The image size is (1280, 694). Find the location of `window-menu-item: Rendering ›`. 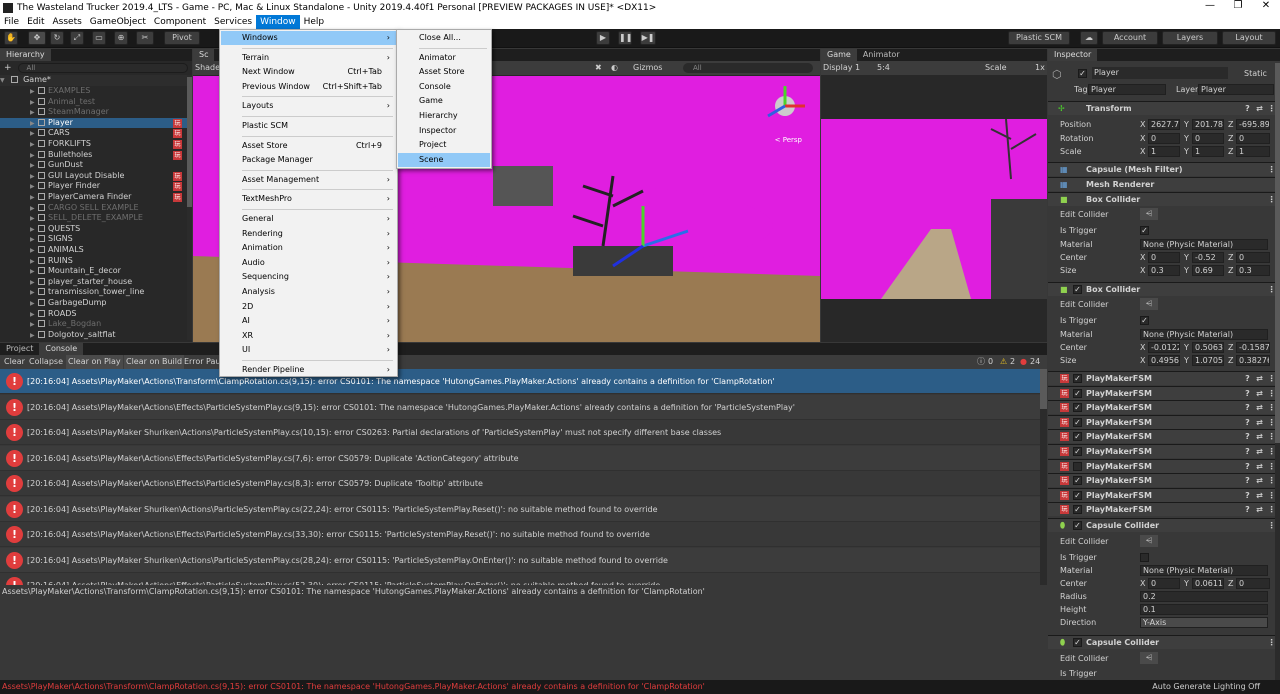

window-menu-item: Rendering › is located at coordinates (308, 234).